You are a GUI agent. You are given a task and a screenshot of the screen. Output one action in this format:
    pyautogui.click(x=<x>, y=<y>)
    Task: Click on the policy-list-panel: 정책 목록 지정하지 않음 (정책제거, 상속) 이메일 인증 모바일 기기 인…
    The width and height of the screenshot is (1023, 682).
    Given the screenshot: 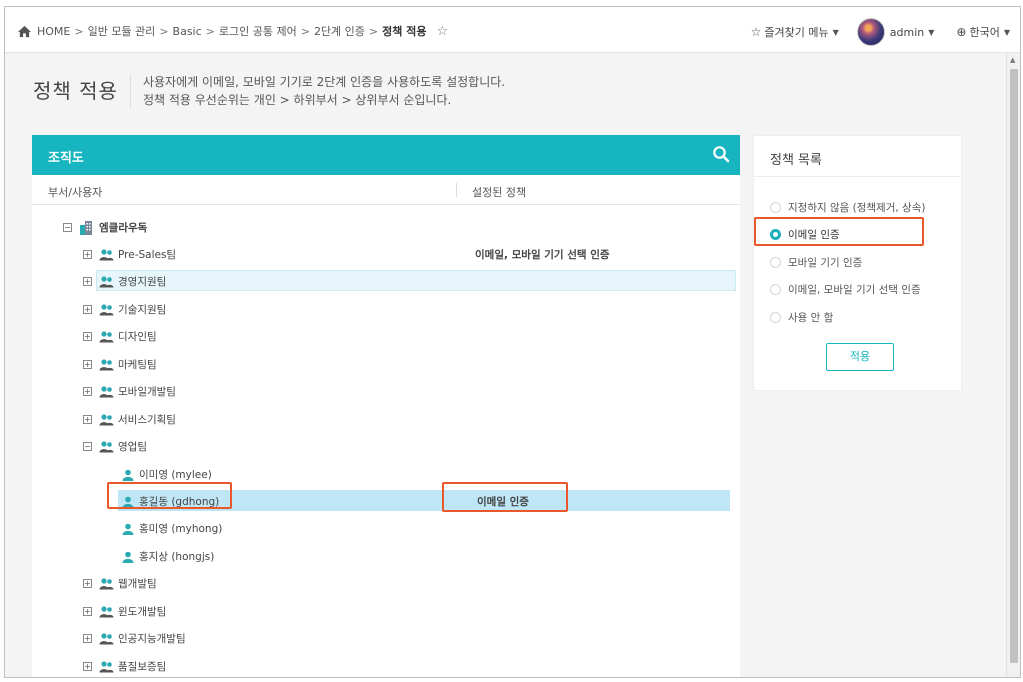 What is the action you would take?
    pyautogui.click(x=857, y=263)
    